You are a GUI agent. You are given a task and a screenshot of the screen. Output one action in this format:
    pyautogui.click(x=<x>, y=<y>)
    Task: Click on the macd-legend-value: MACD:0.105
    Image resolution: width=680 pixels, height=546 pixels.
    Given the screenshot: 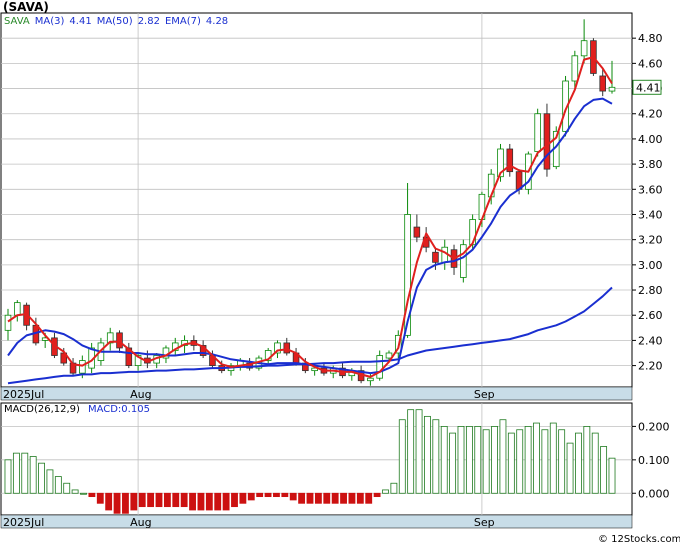 What is the action you would take?
    pyautogui.click(x=119, y=409)
    